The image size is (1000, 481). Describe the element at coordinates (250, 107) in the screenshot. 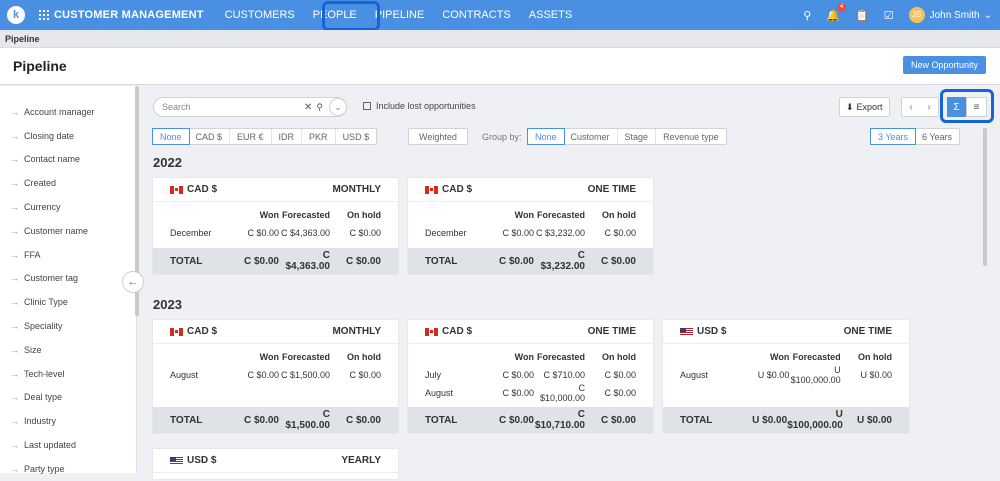

I see `search-input: Search ✕ ⚲ ⌄` at that location.